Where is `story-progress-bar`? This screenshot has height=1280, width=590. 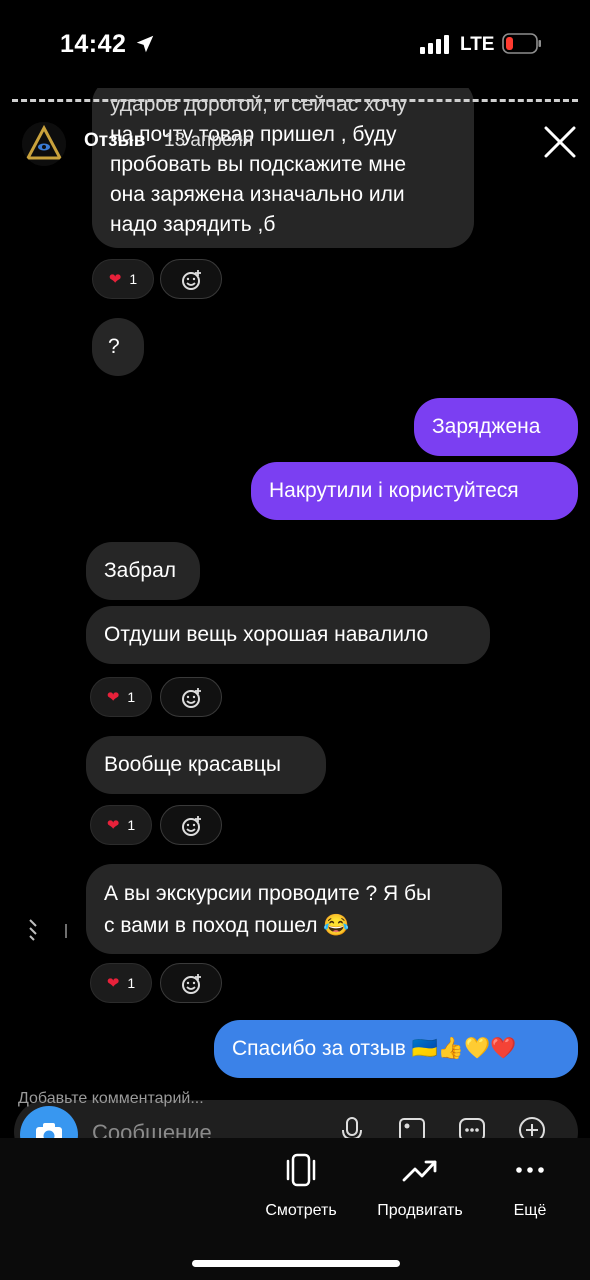
story-progress-bar is located at coordinates (295, 100).